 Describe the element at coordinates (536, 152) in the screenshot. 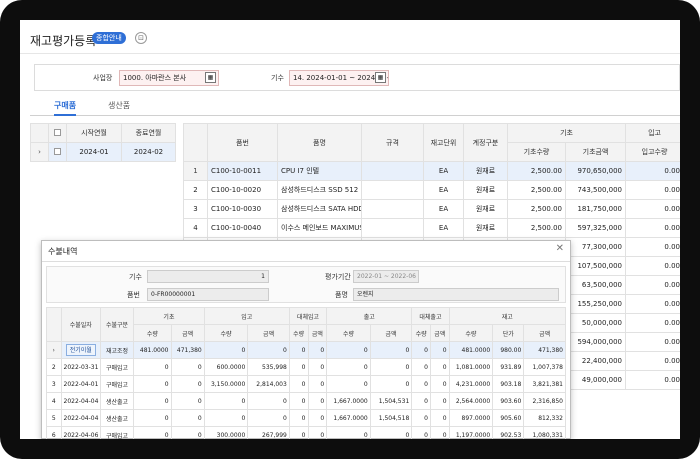

I see `col-opening-qty: 기초수량` at that location.